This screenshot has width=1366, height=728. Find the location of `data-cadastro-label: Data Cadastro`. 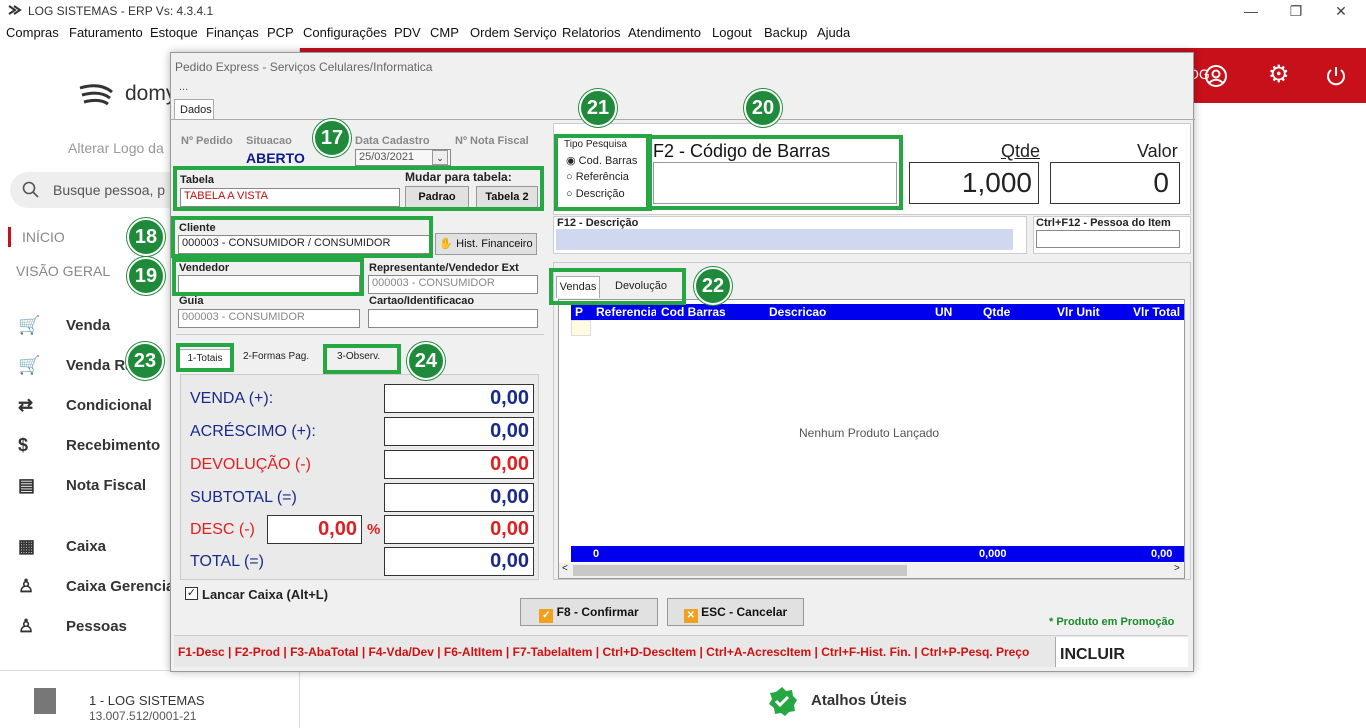

data-cadastro-label: Data Cadastro is located at coordinates (392, 141).